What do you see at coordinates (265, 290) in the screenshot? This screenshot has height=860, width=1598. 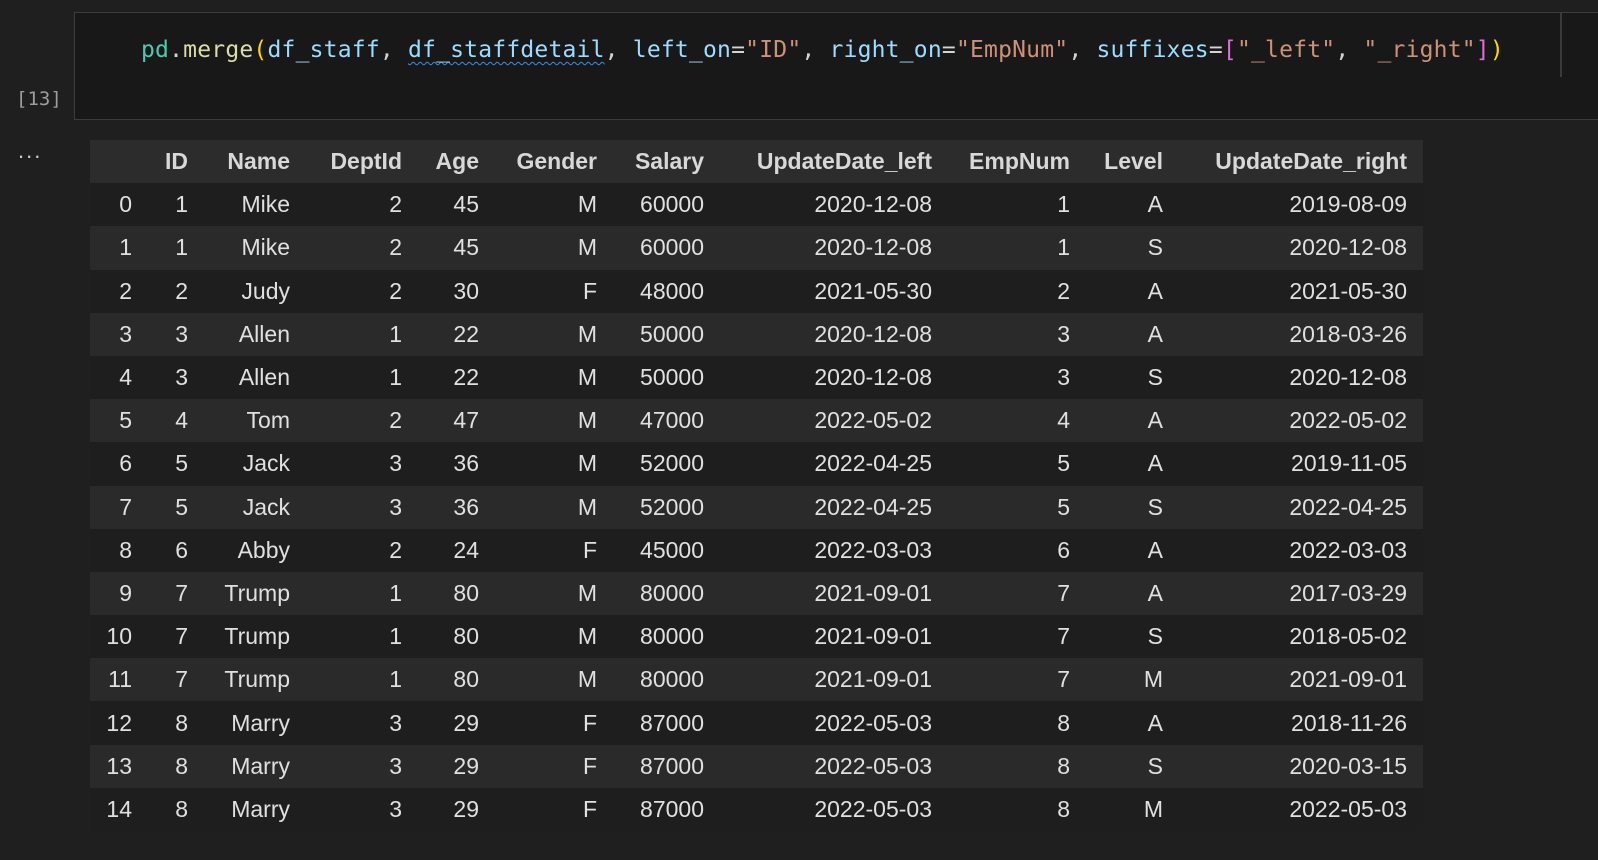 I see `table-cell: Judy` at bounding box center [265, 290].